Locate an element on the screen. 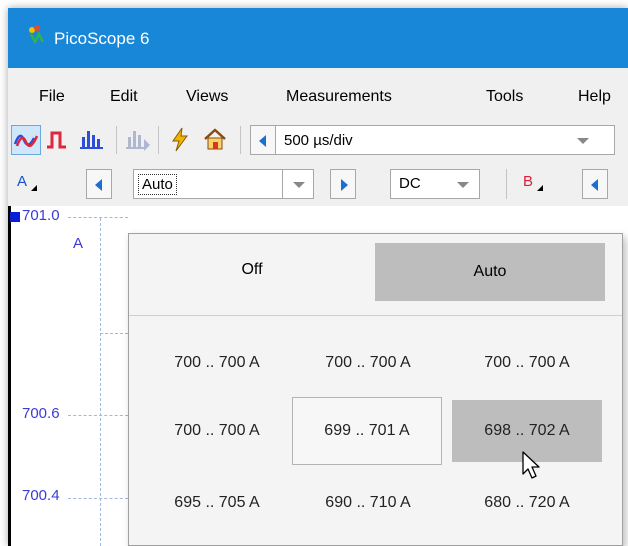 This screenshot has height=546, width=628. menu-tools: Tools is located at coordinates (504, 97).